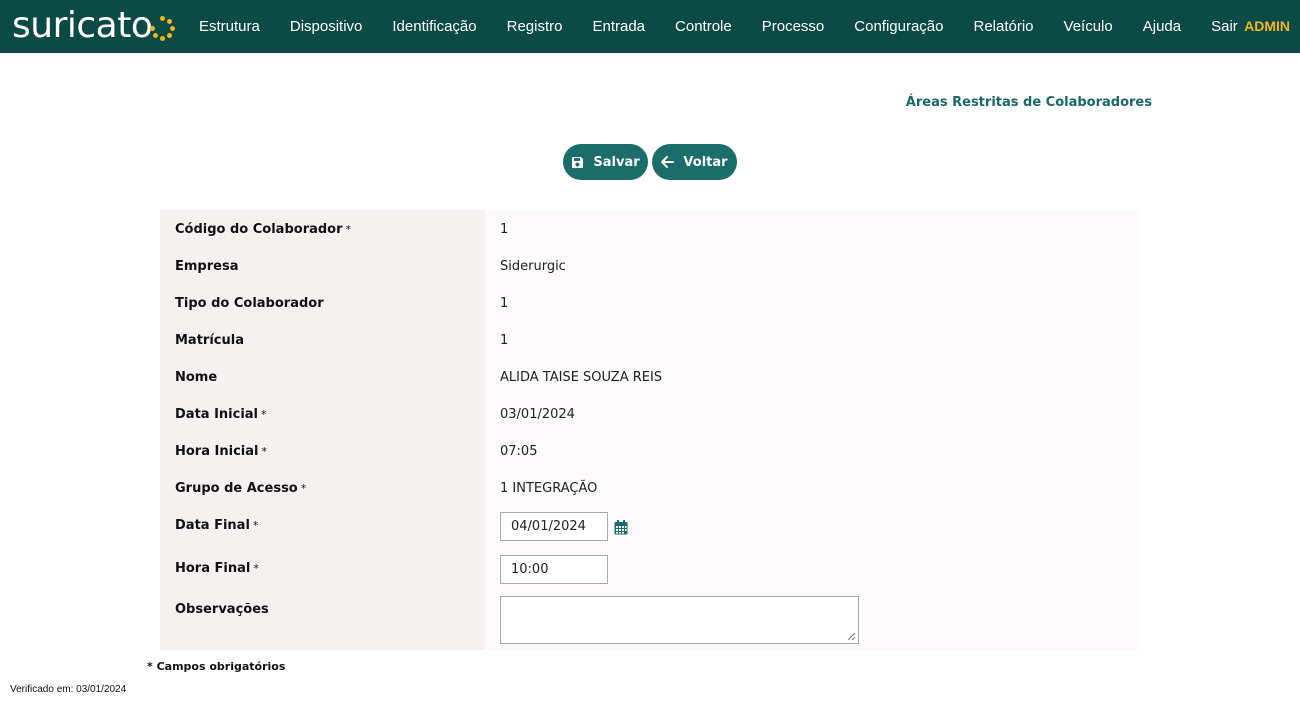 The width and height of the screenshot is (1300, 704). I want to click on field-label-data-final: Data Final *, so click(217, 525).